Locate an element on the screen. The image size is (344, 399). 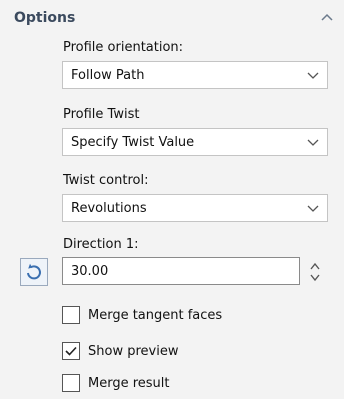
profile-orientation-select: Follow Path is located at coordinates (195, 75).